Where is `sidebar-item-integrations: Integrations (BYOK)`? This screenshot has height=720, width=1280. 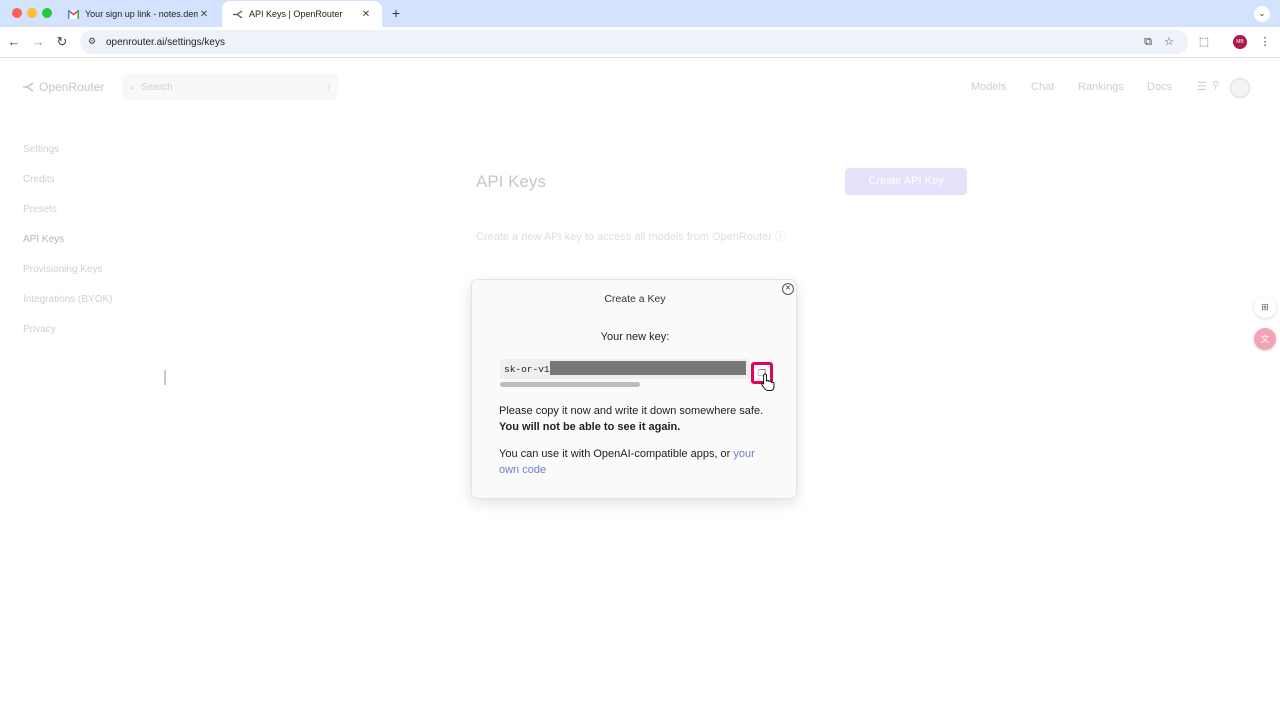
sidebar-item-integrations: Integrations (BYOK) is located at coordinates (67, 299).